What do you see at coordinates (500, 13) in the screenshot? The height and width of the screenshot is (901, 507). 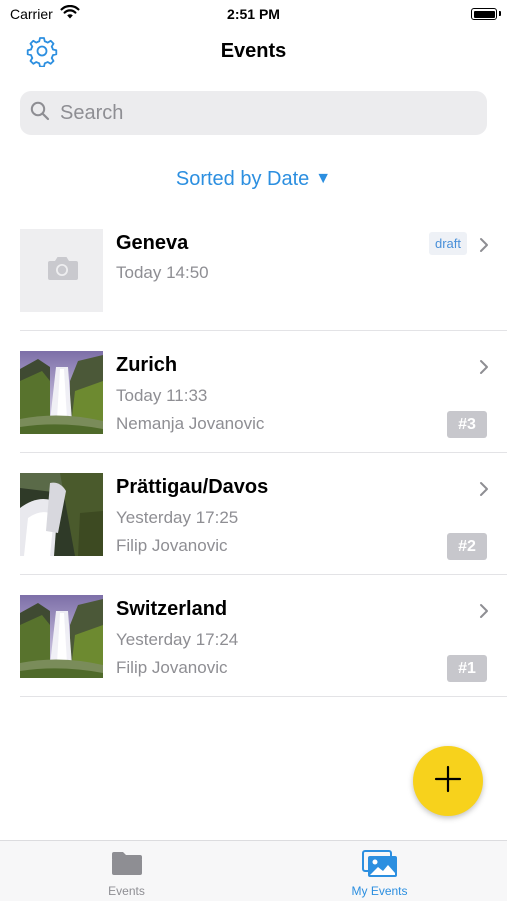 I see `battery-tip` at bounding box center [500, 13].